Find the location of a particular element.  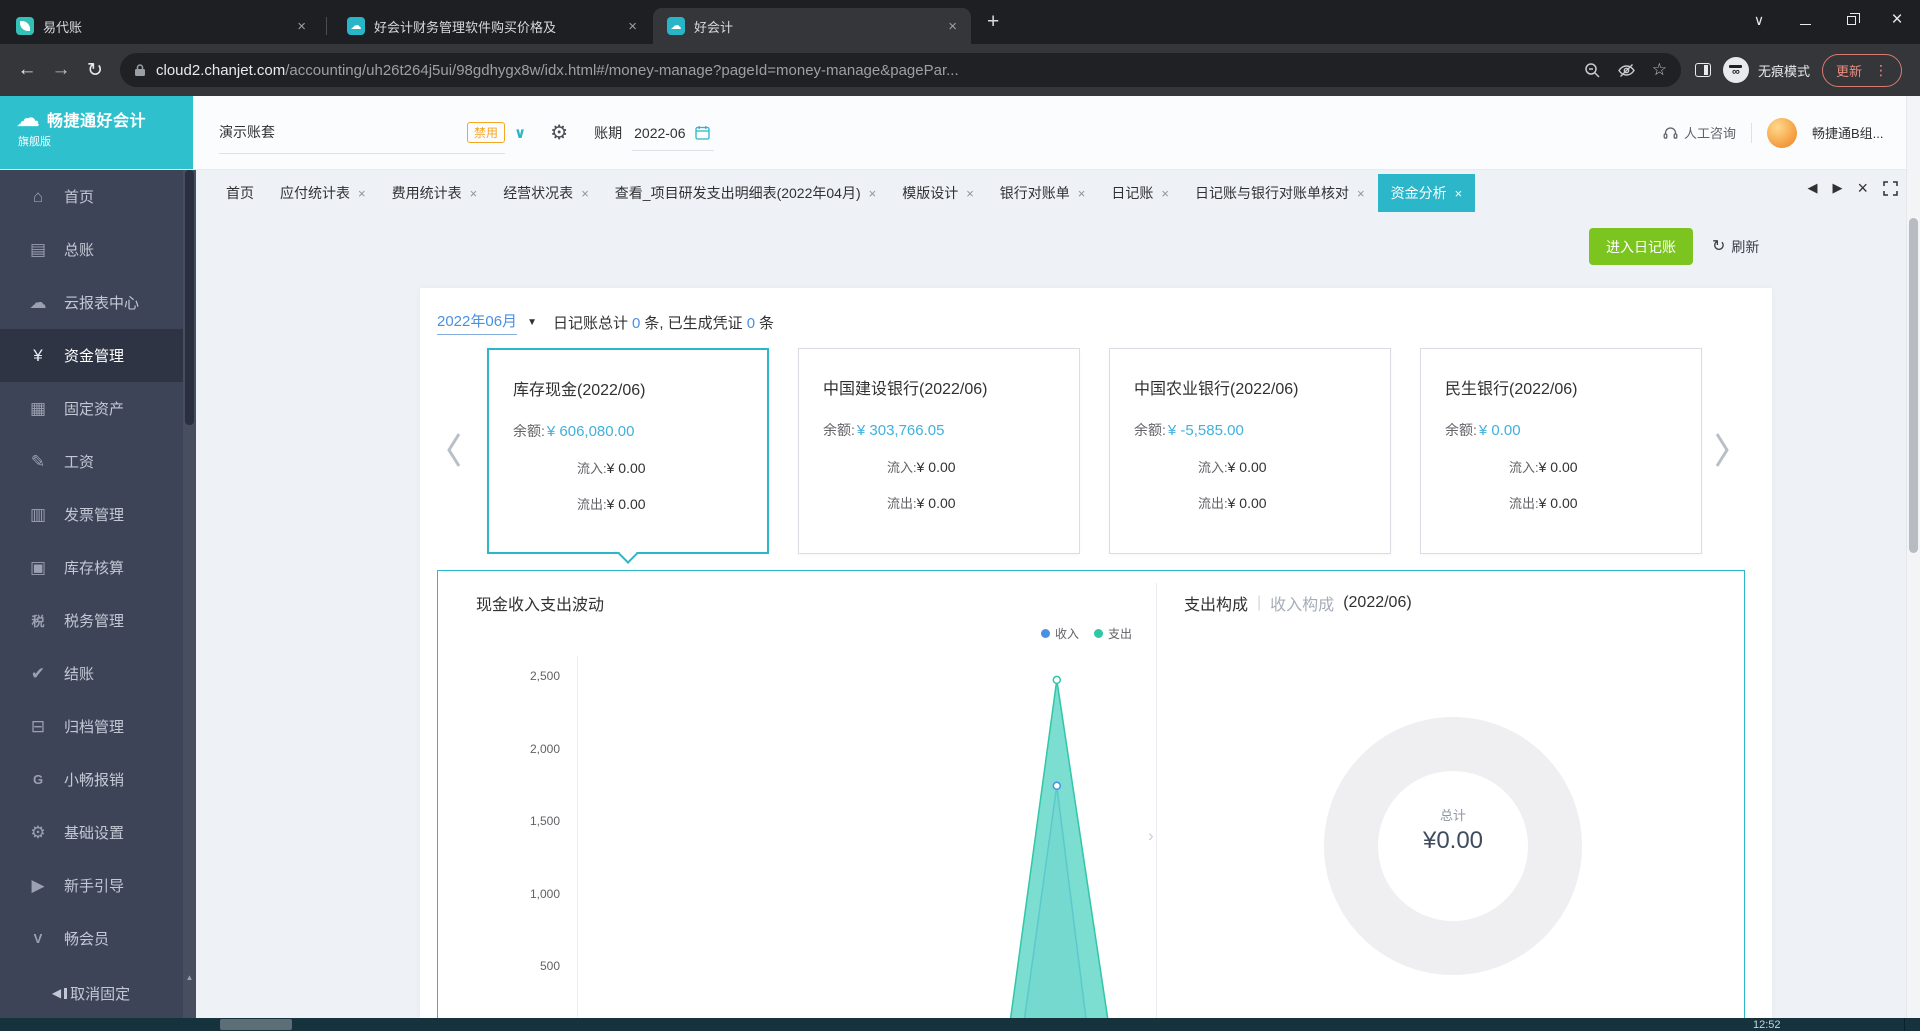

scroll-tabs-right-icon: ▶ is located at coordinates (1837, 188).